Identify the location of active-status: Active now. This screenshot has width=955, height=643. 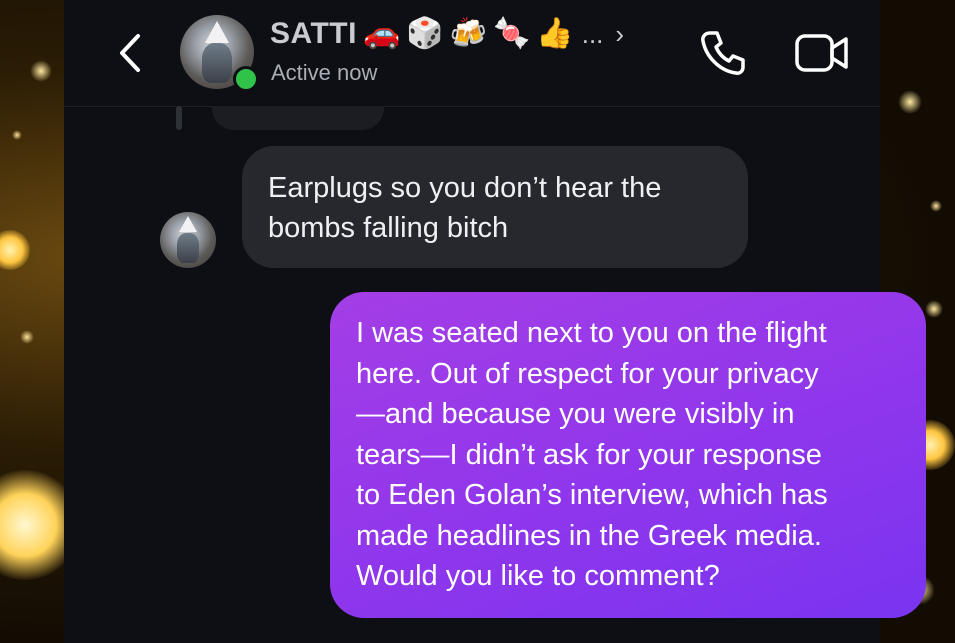
(324, 72).